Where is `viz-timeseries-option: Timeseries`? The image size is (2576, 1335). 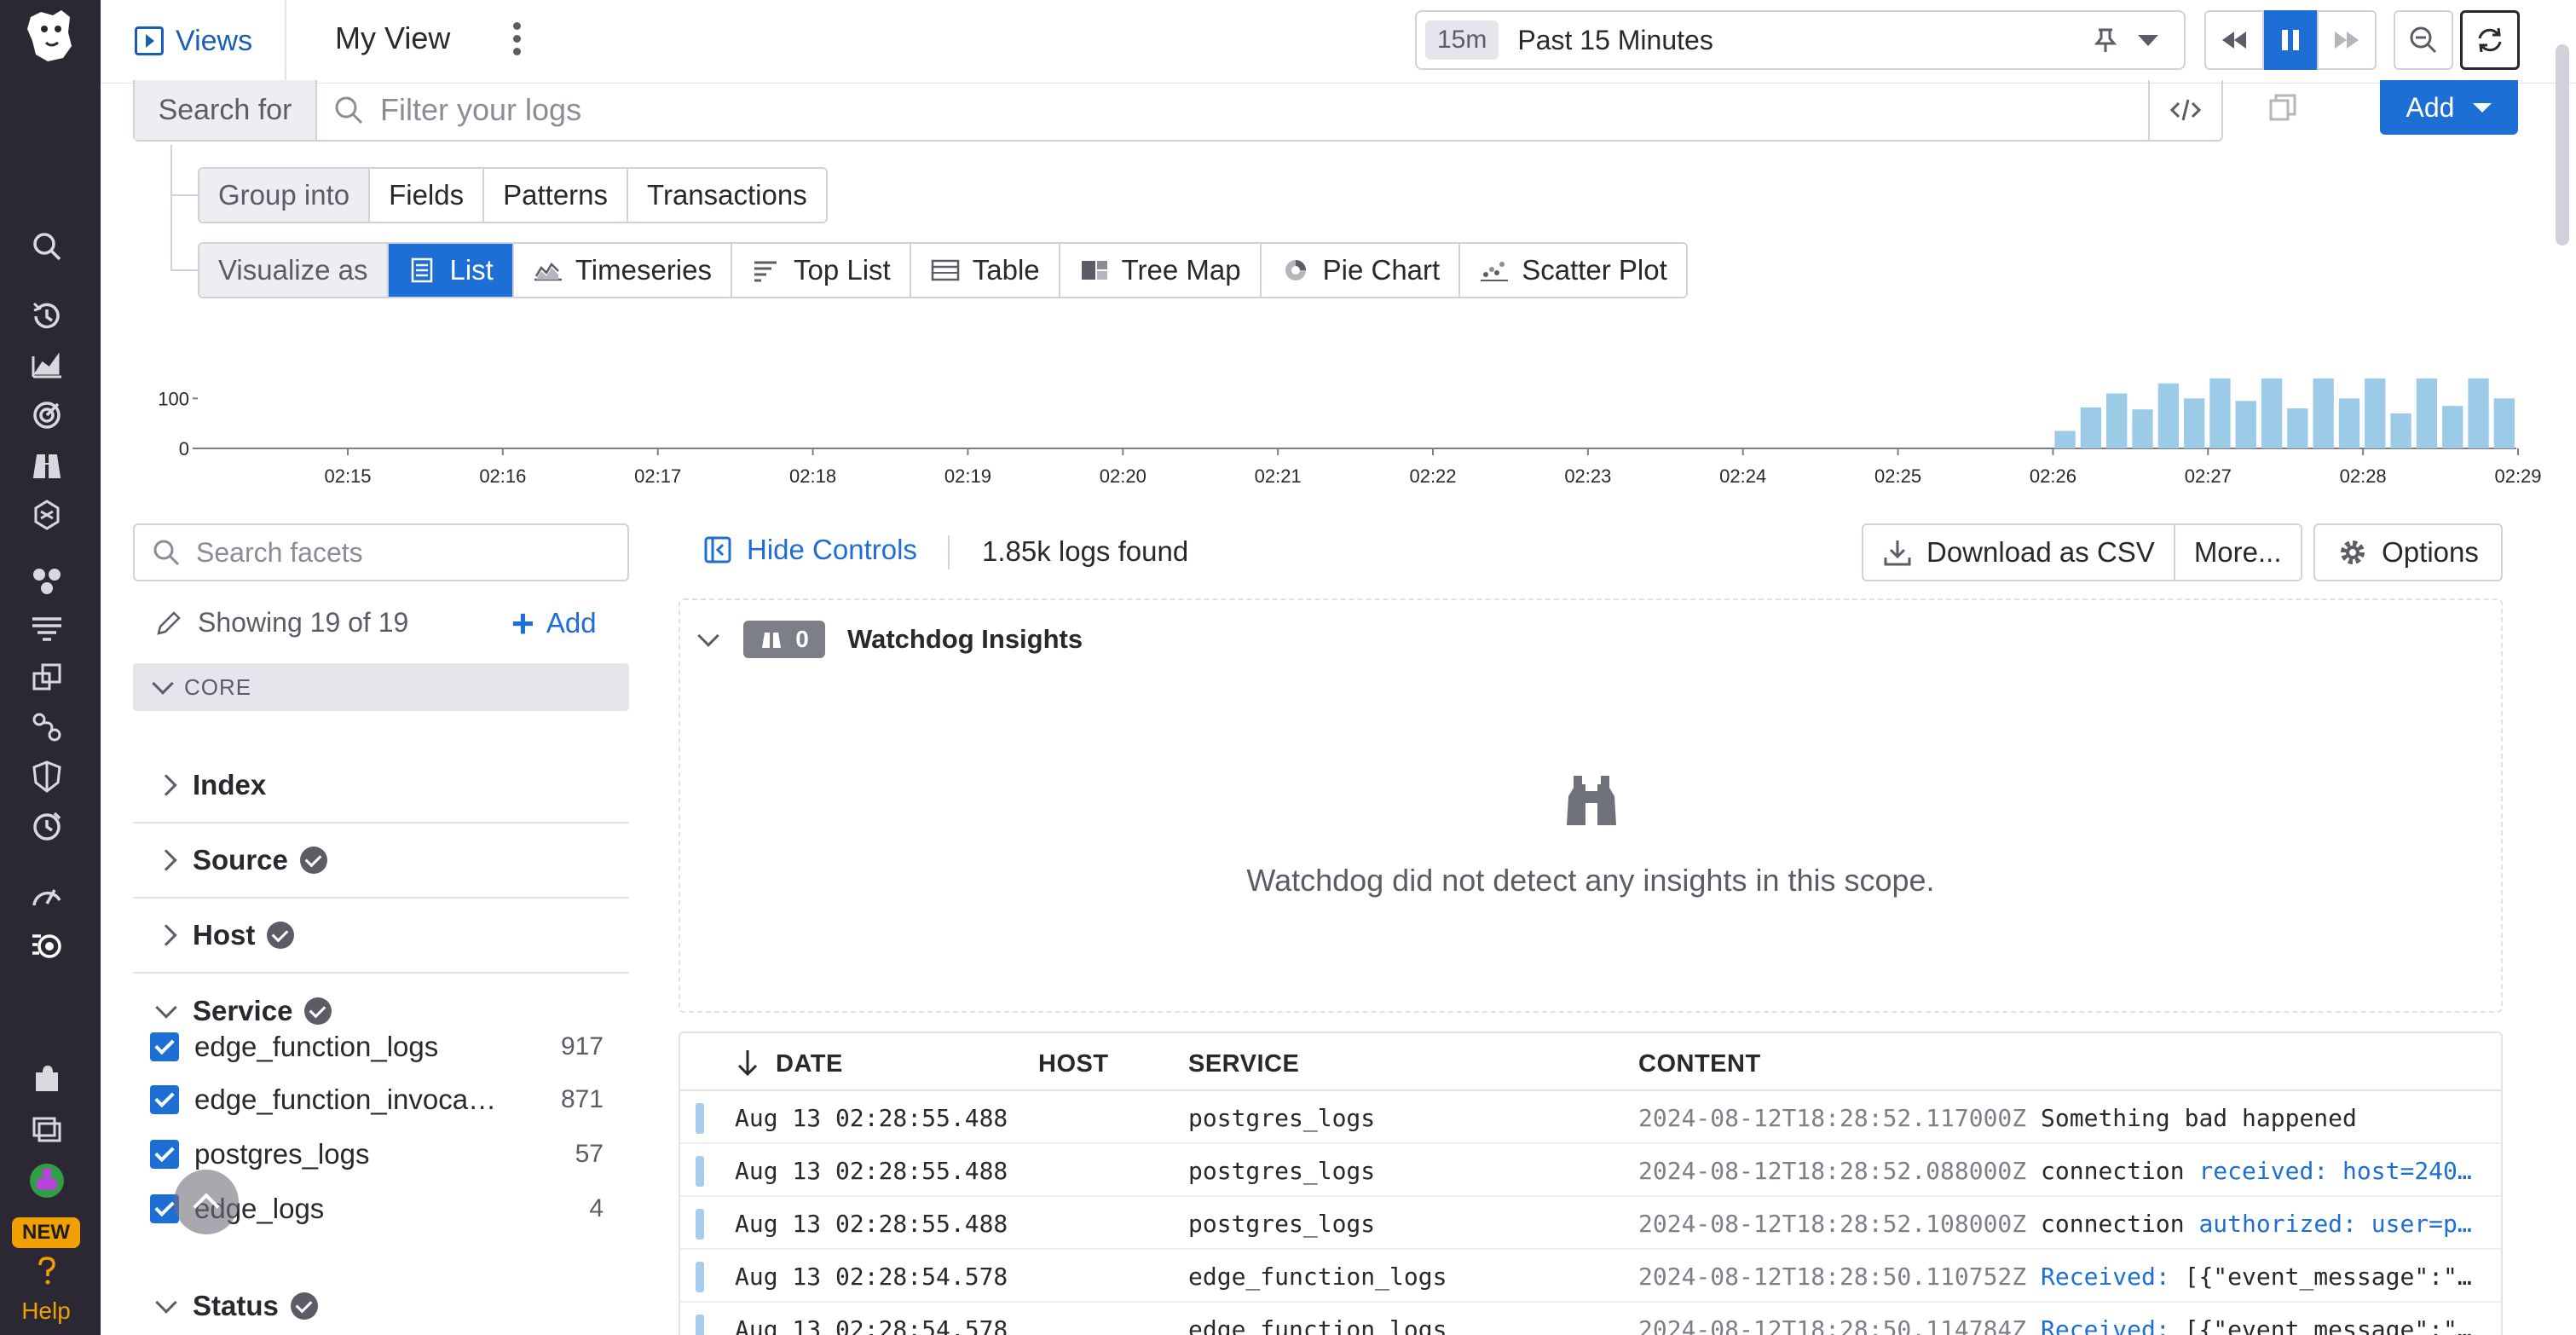 viz-timeseries-option: Timeseries is located at coordinates (622, 270).